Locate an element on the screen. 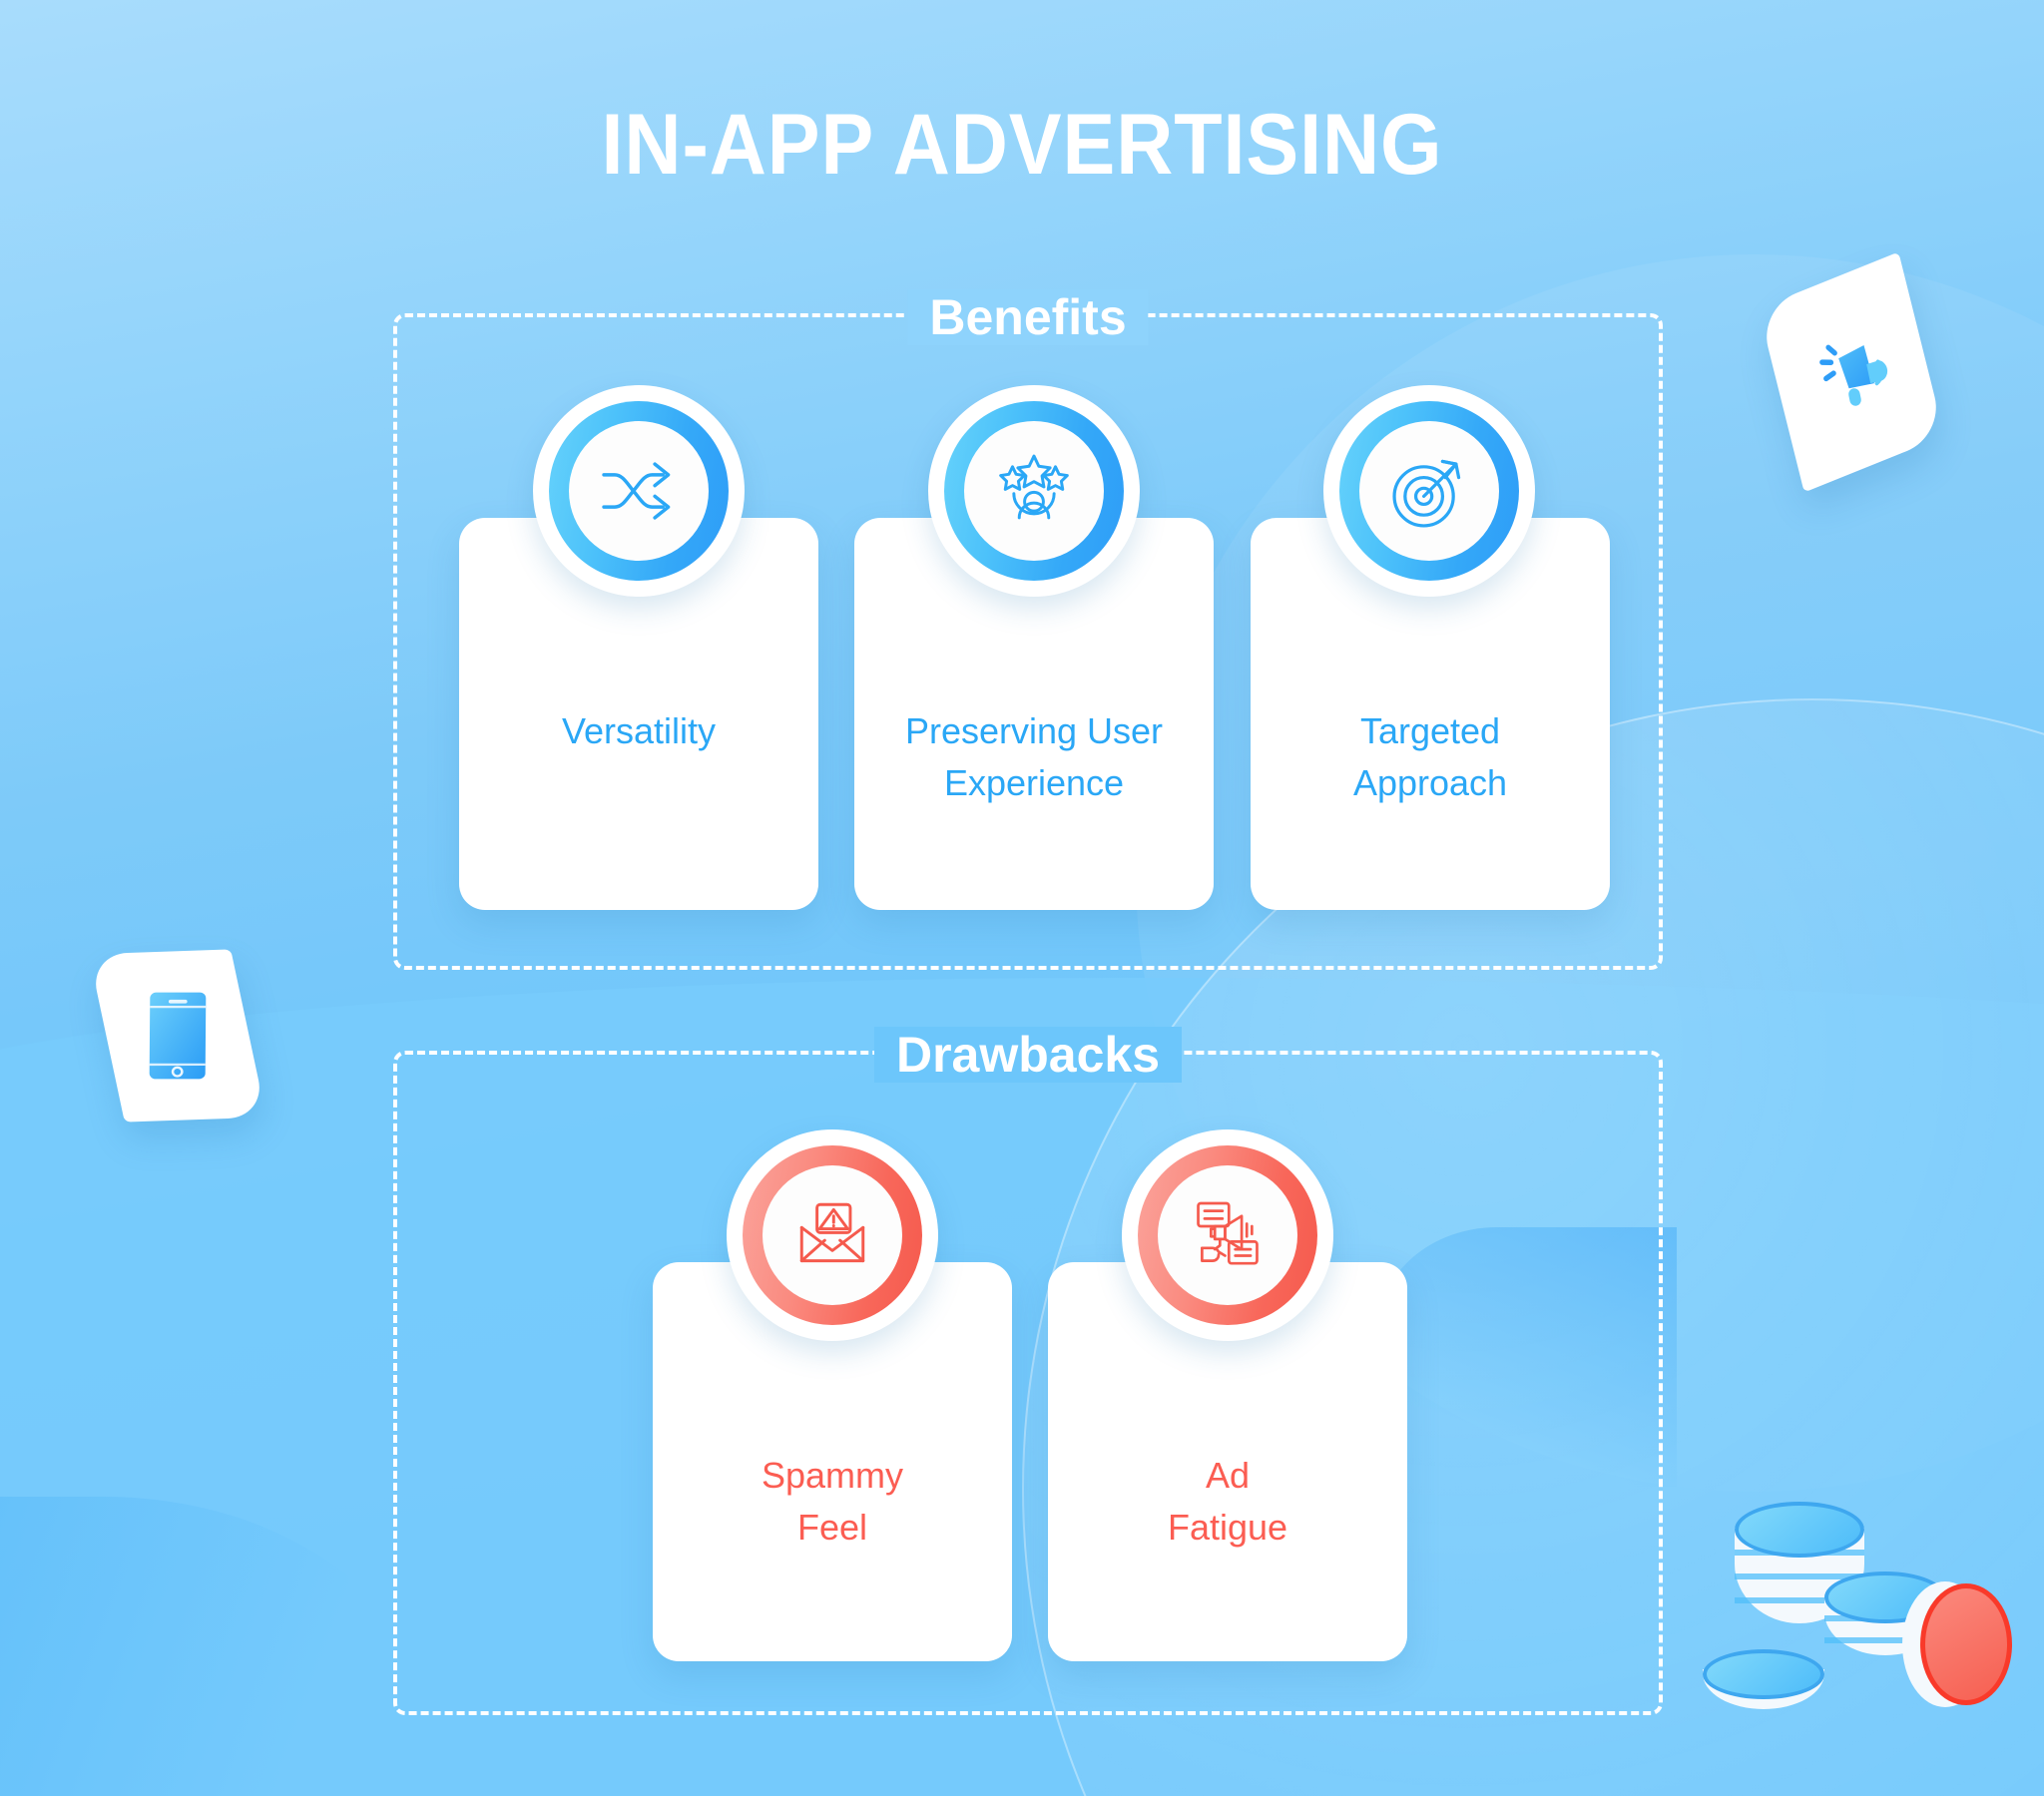  coin-flat is located at coordinates (1763, 1690).